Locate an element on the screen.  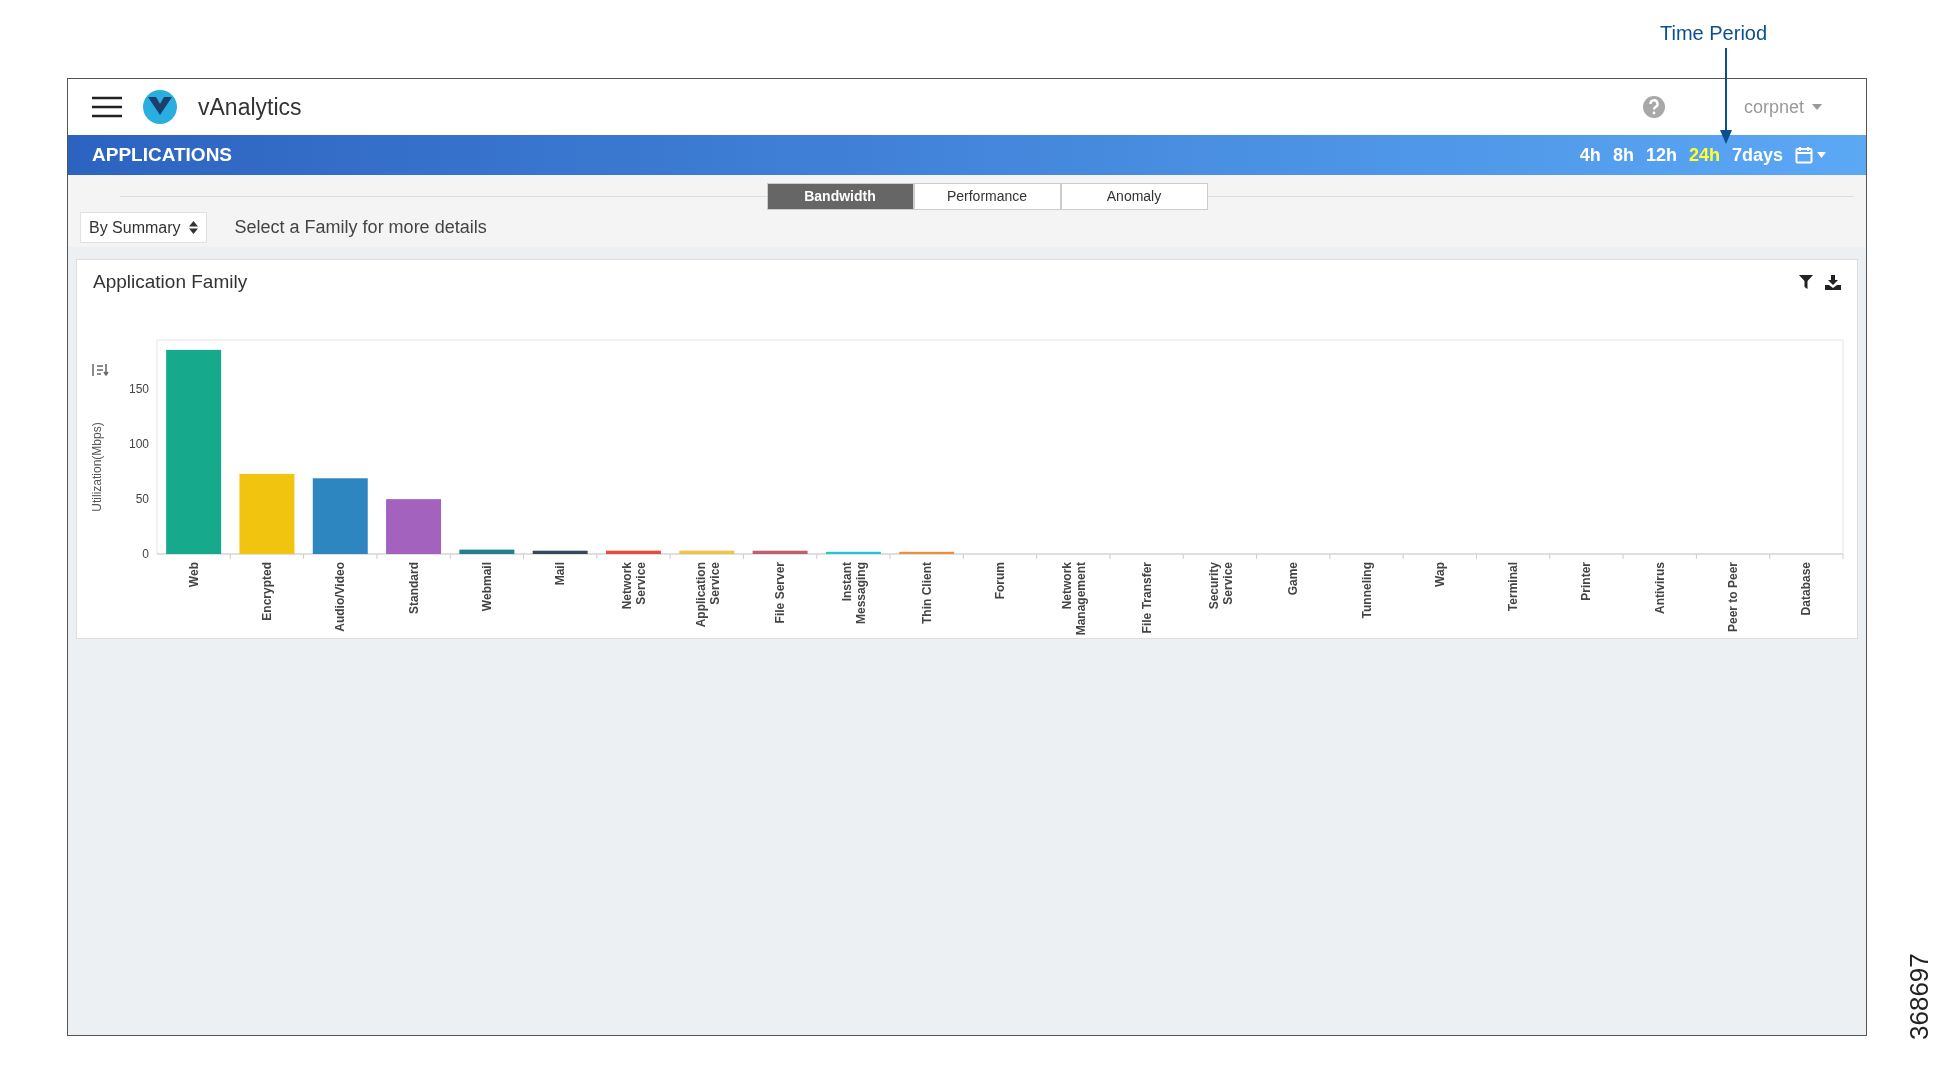
axis-title: Utilization(Mbps) is located at coordinates (97, 467).